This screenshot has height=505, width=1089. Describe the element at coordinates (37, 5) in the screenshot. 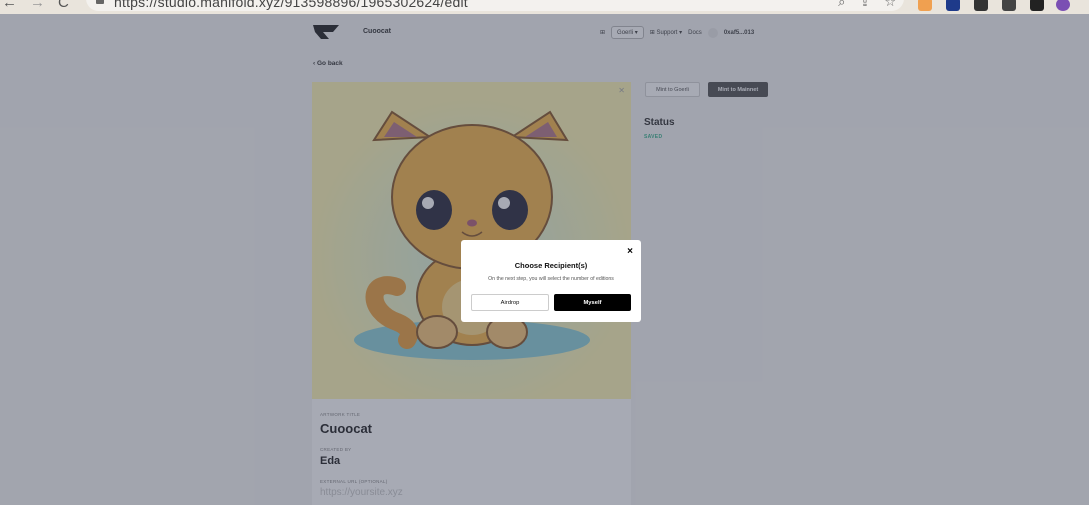

I see `forward-arrow-icon: →` at that location.